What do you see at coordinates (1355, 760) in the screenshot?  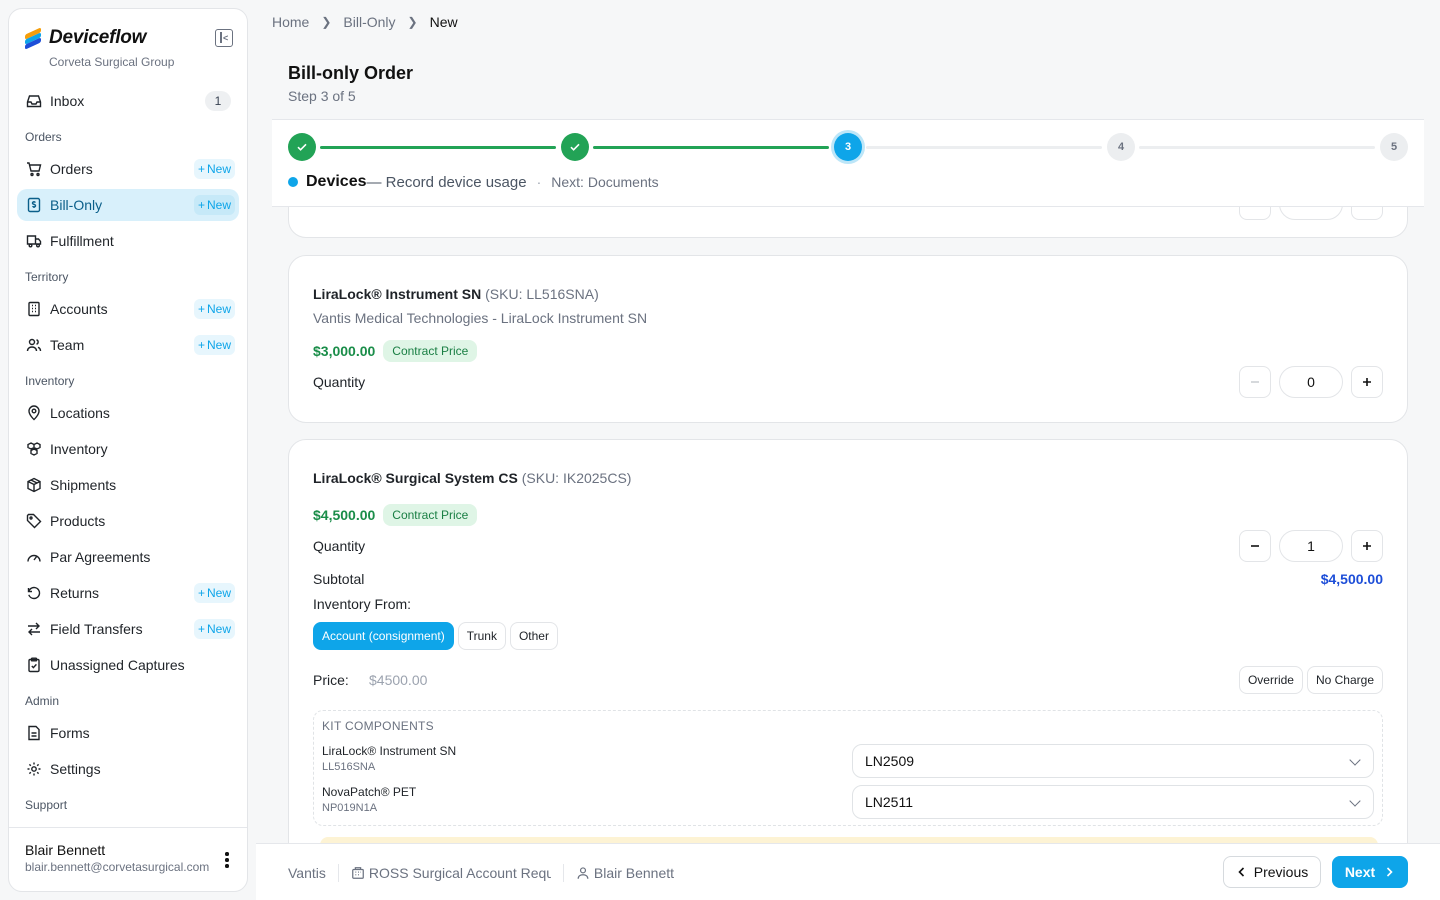 I see `chevron-down-icon` at bounding box center [1355, 760].